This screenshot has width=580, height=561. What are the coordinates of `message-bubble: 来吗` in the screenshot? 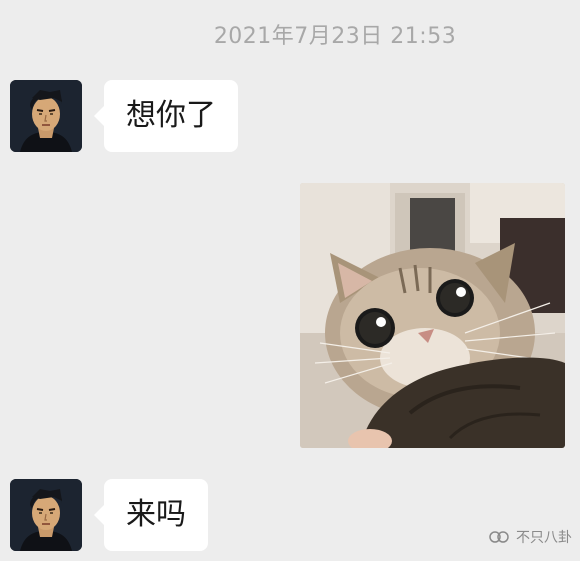 It's located at (151, 515).